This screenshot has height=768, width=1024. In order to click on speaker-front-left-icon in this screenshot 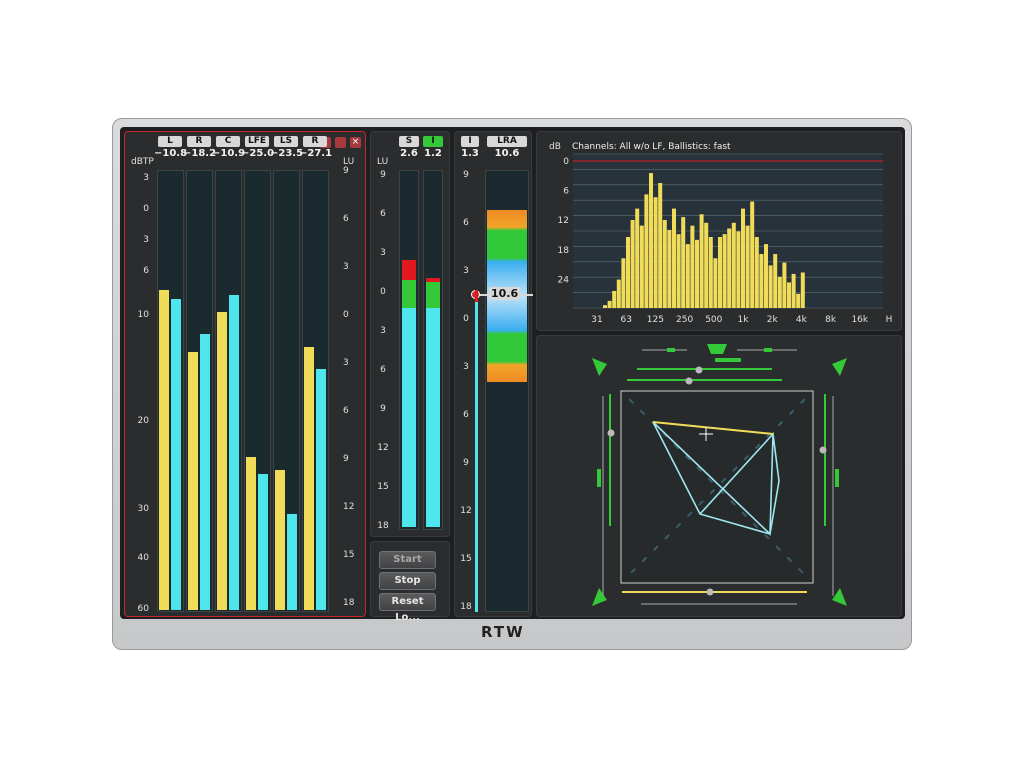, I will do `click(599, 367)`.